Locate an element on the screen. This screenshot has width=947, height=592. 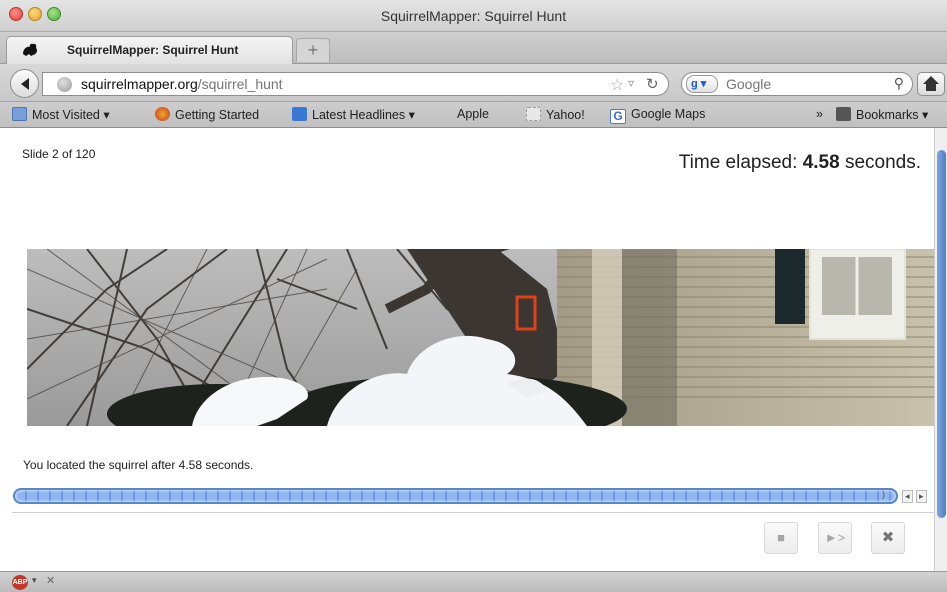
search-icon: ⚲ is located at coordinates (899, 83).